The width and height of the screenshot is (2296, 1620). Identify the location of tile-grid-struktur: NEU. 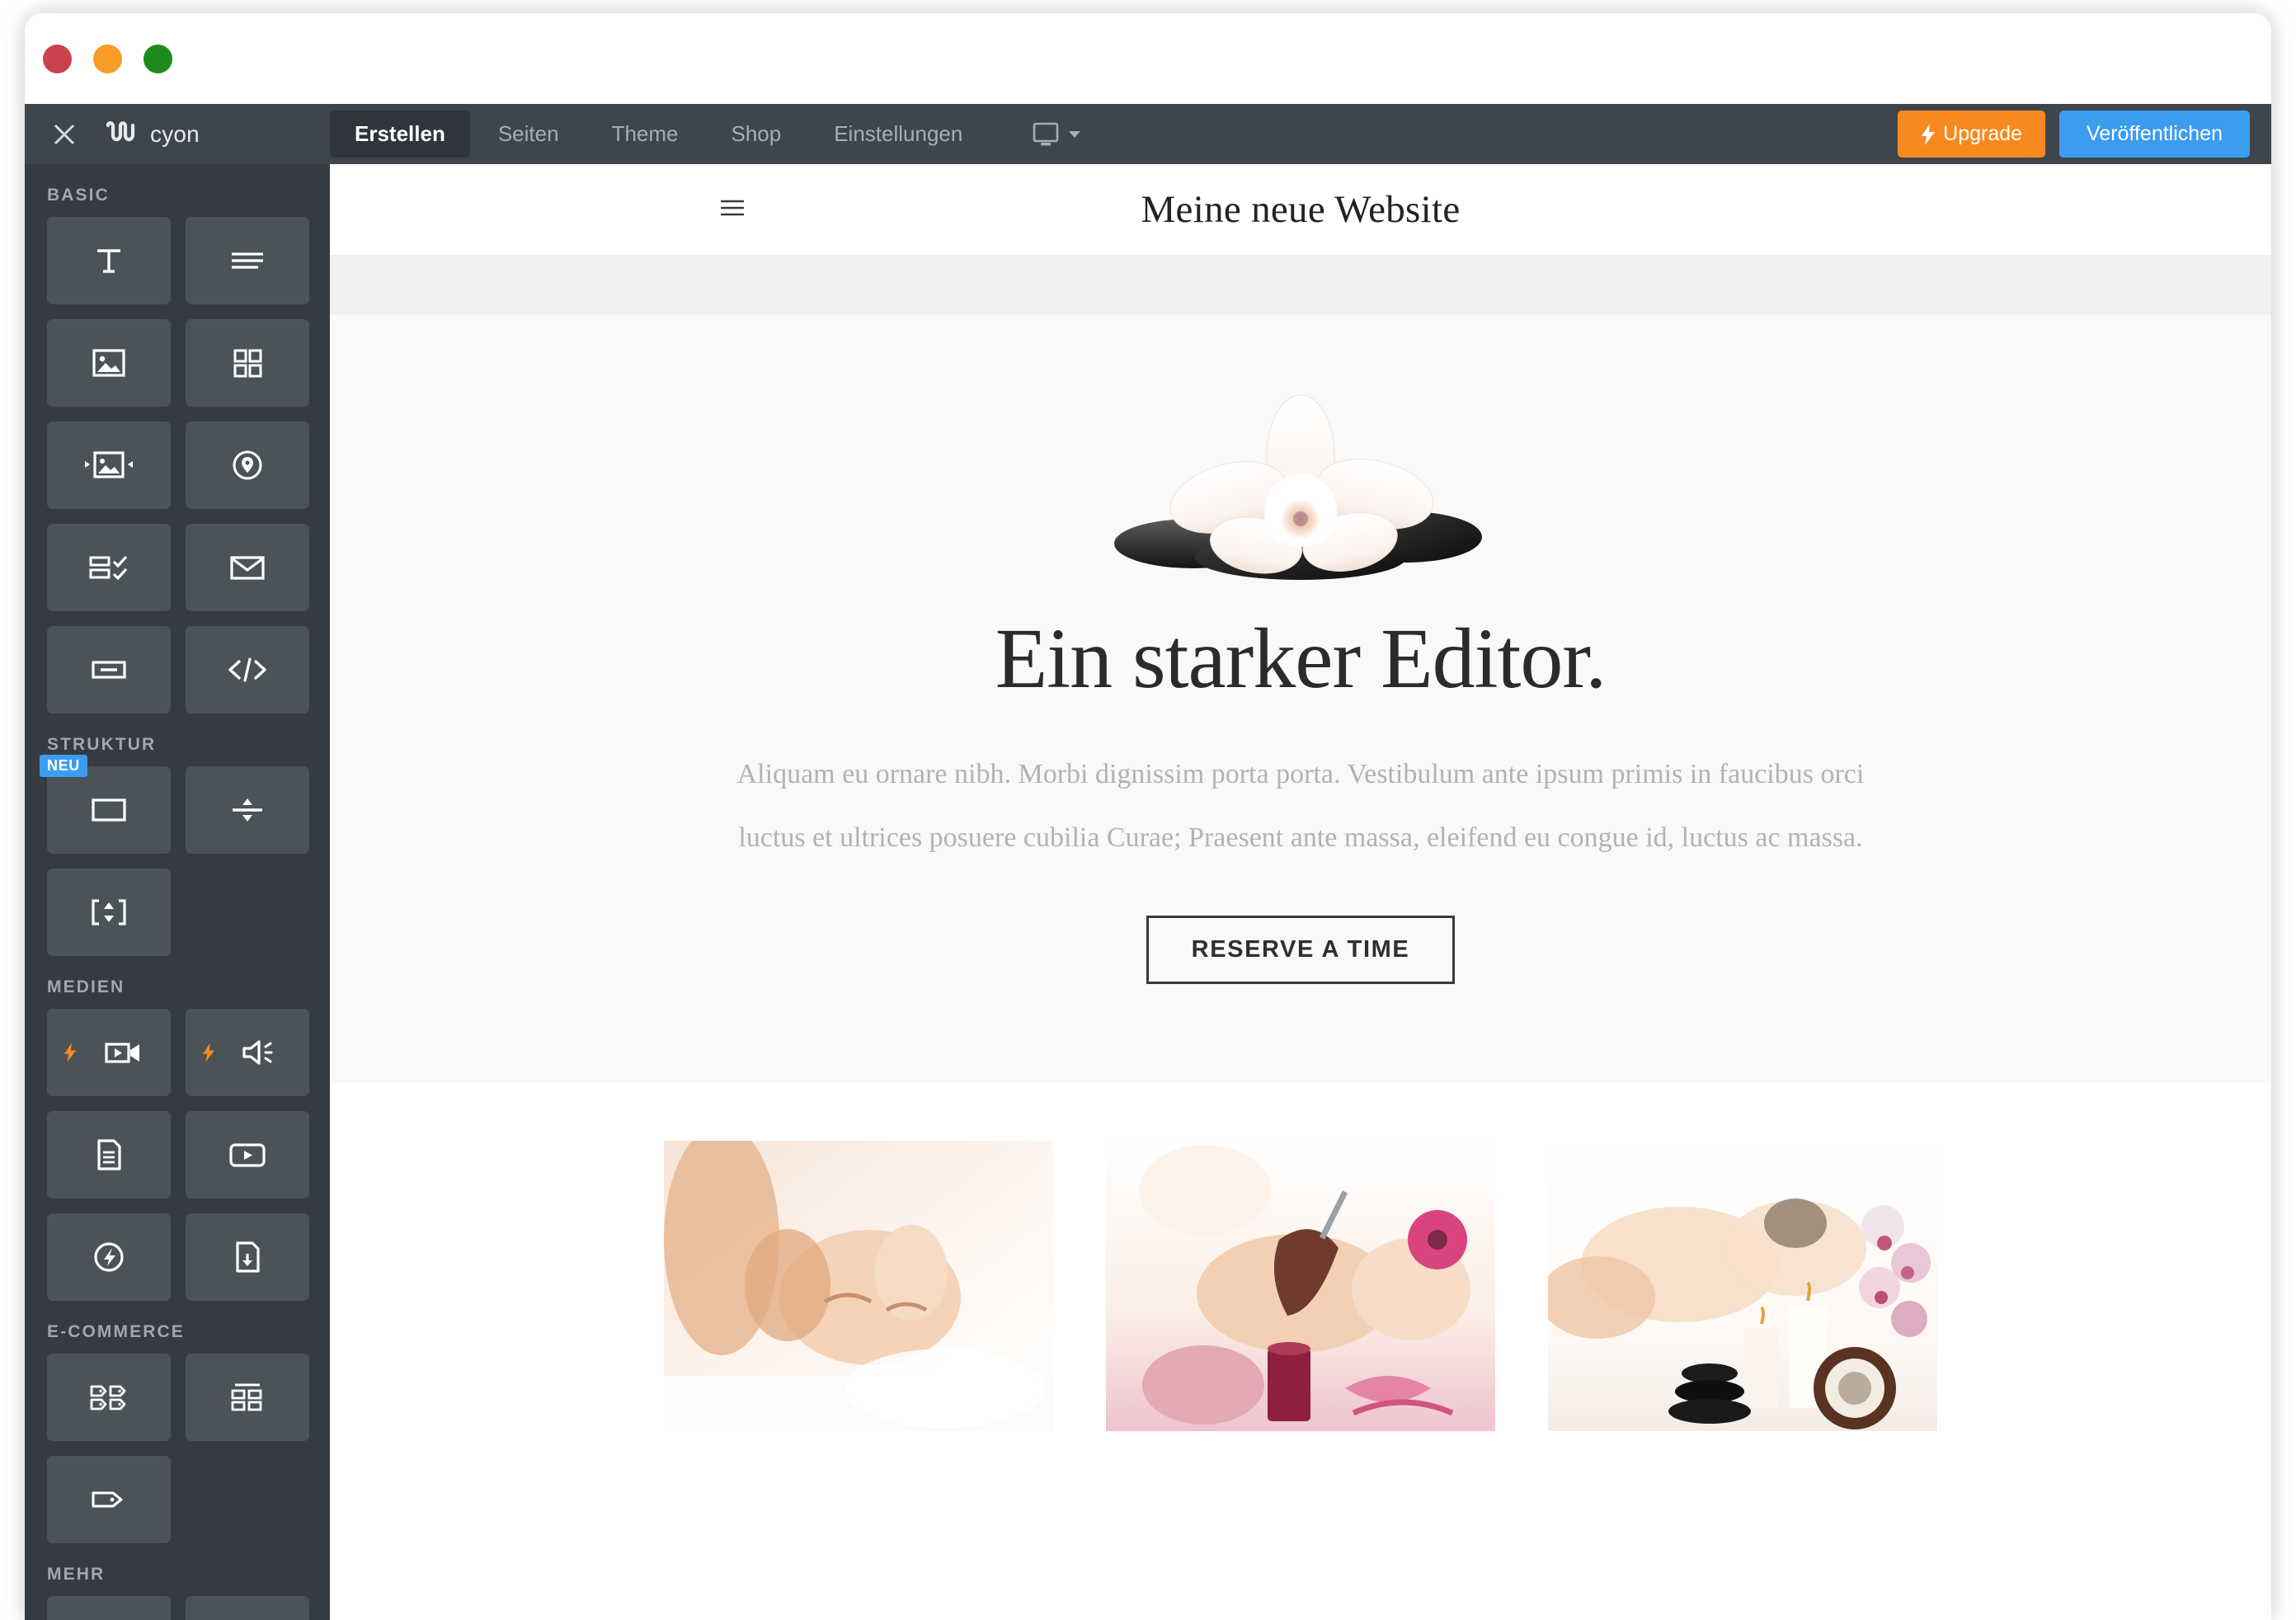
(177, 855).